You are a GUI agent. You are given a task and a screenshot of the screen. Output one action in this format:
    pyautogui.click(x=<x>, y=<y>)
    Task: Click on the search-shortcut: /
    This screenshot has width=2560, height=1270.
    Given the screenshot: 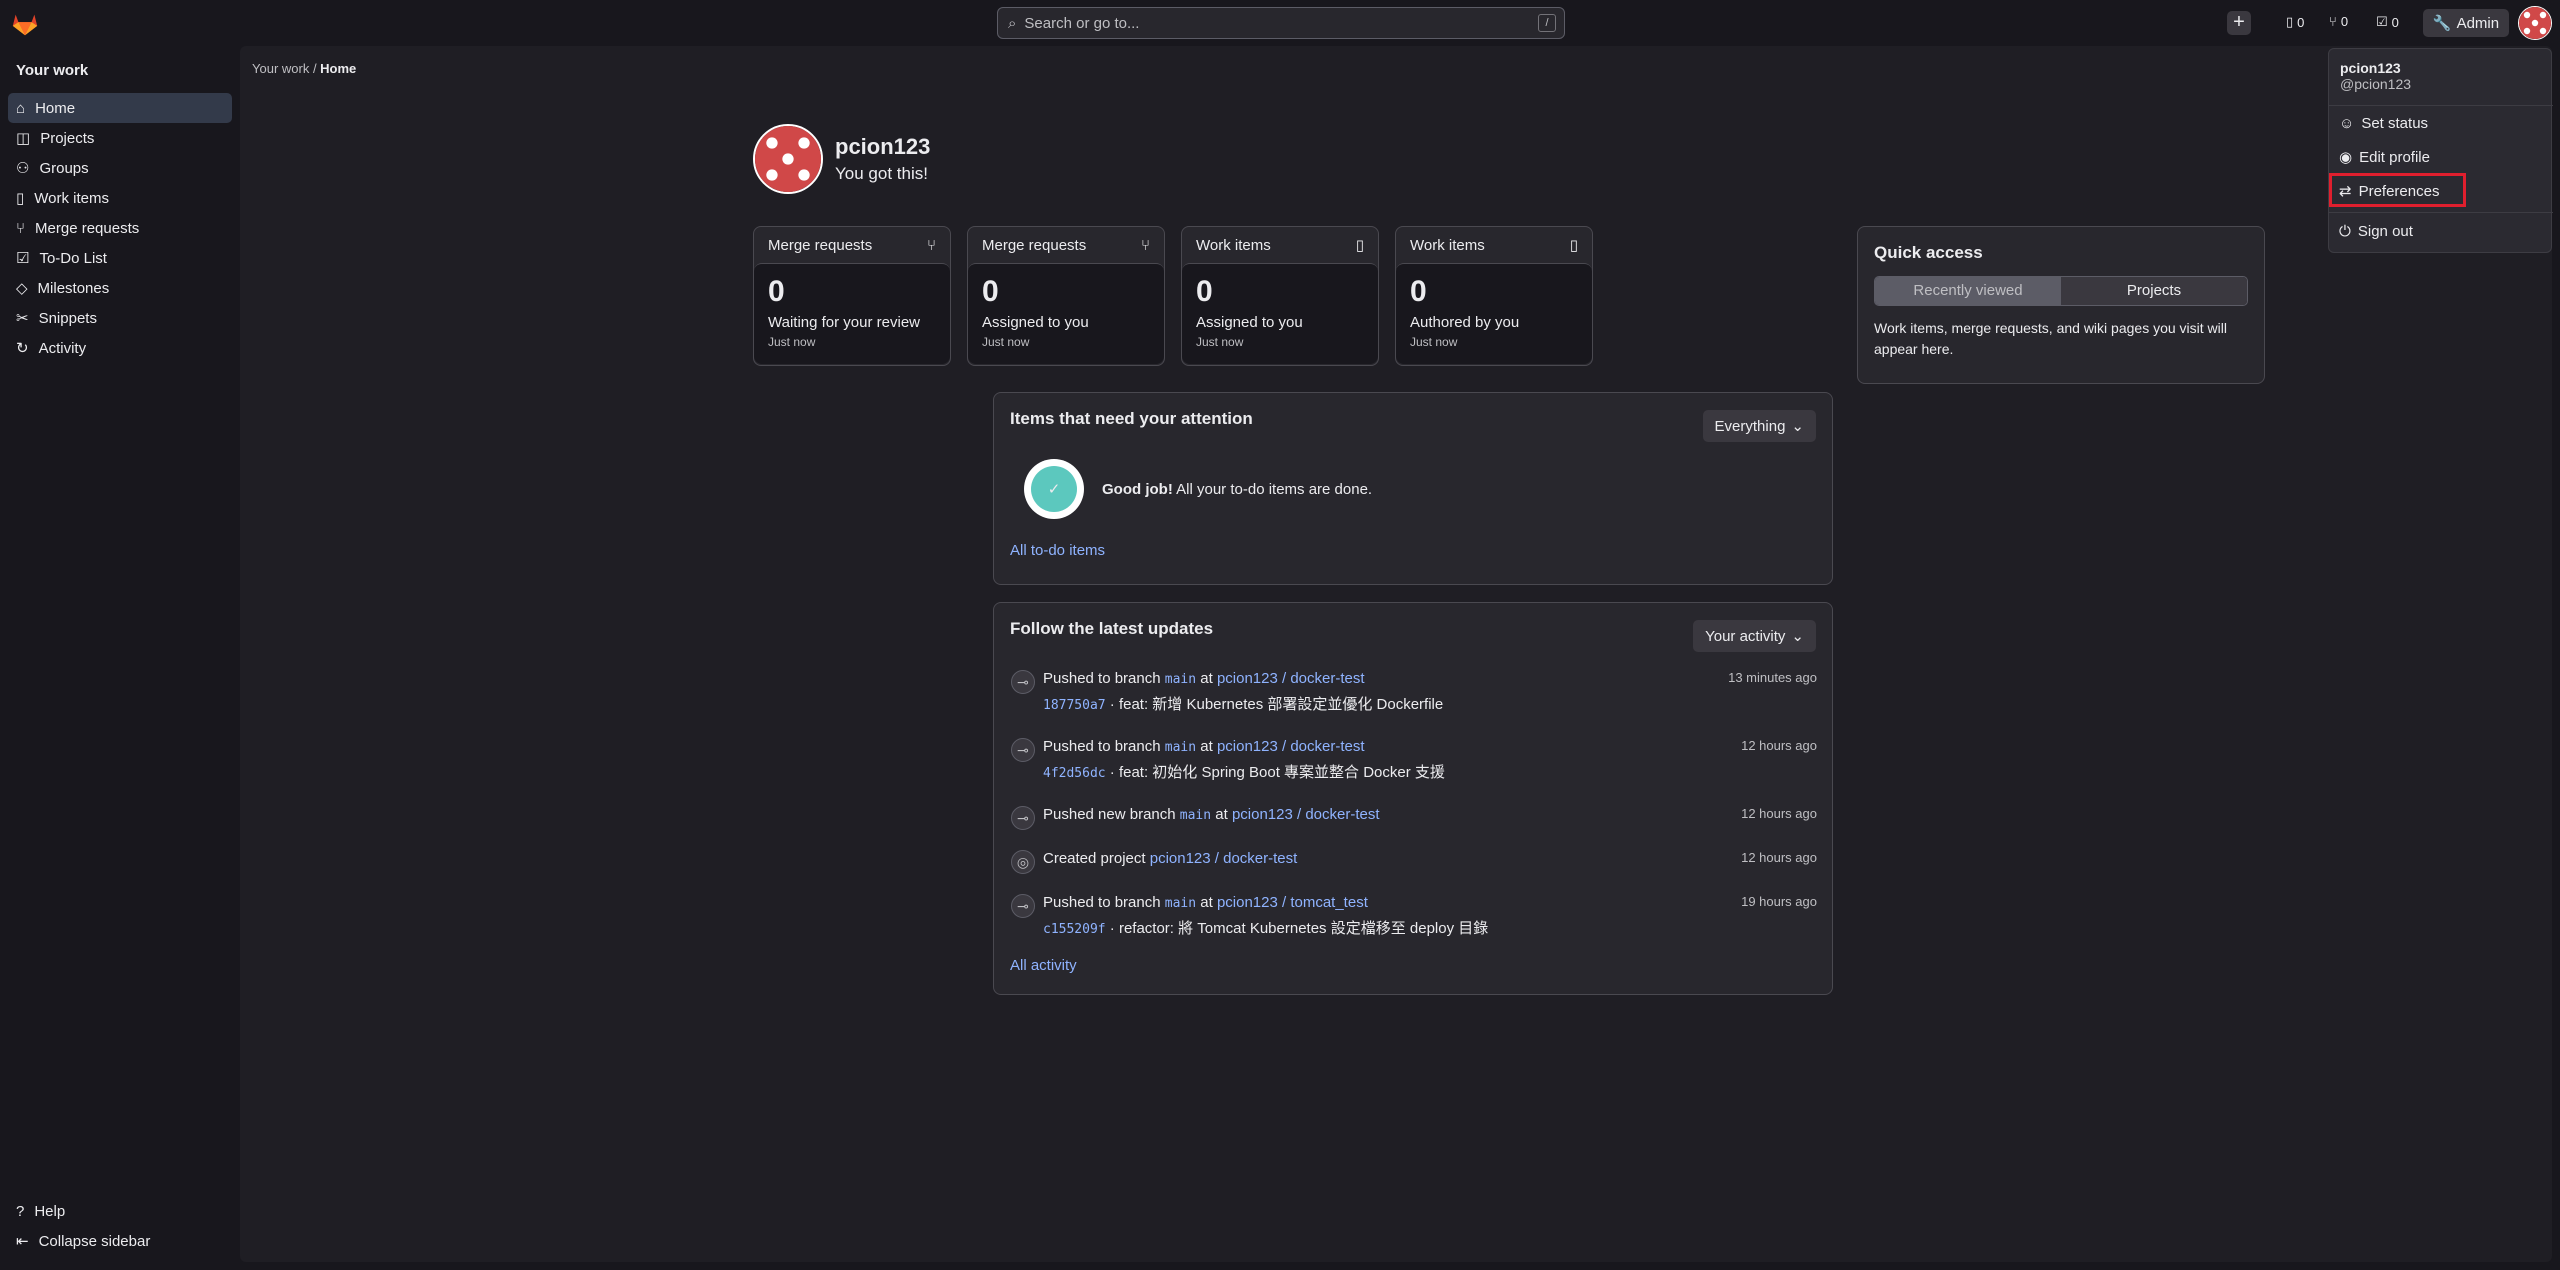 What is the action you would take?
    pyautogui.click(x=1547, y=23)
    